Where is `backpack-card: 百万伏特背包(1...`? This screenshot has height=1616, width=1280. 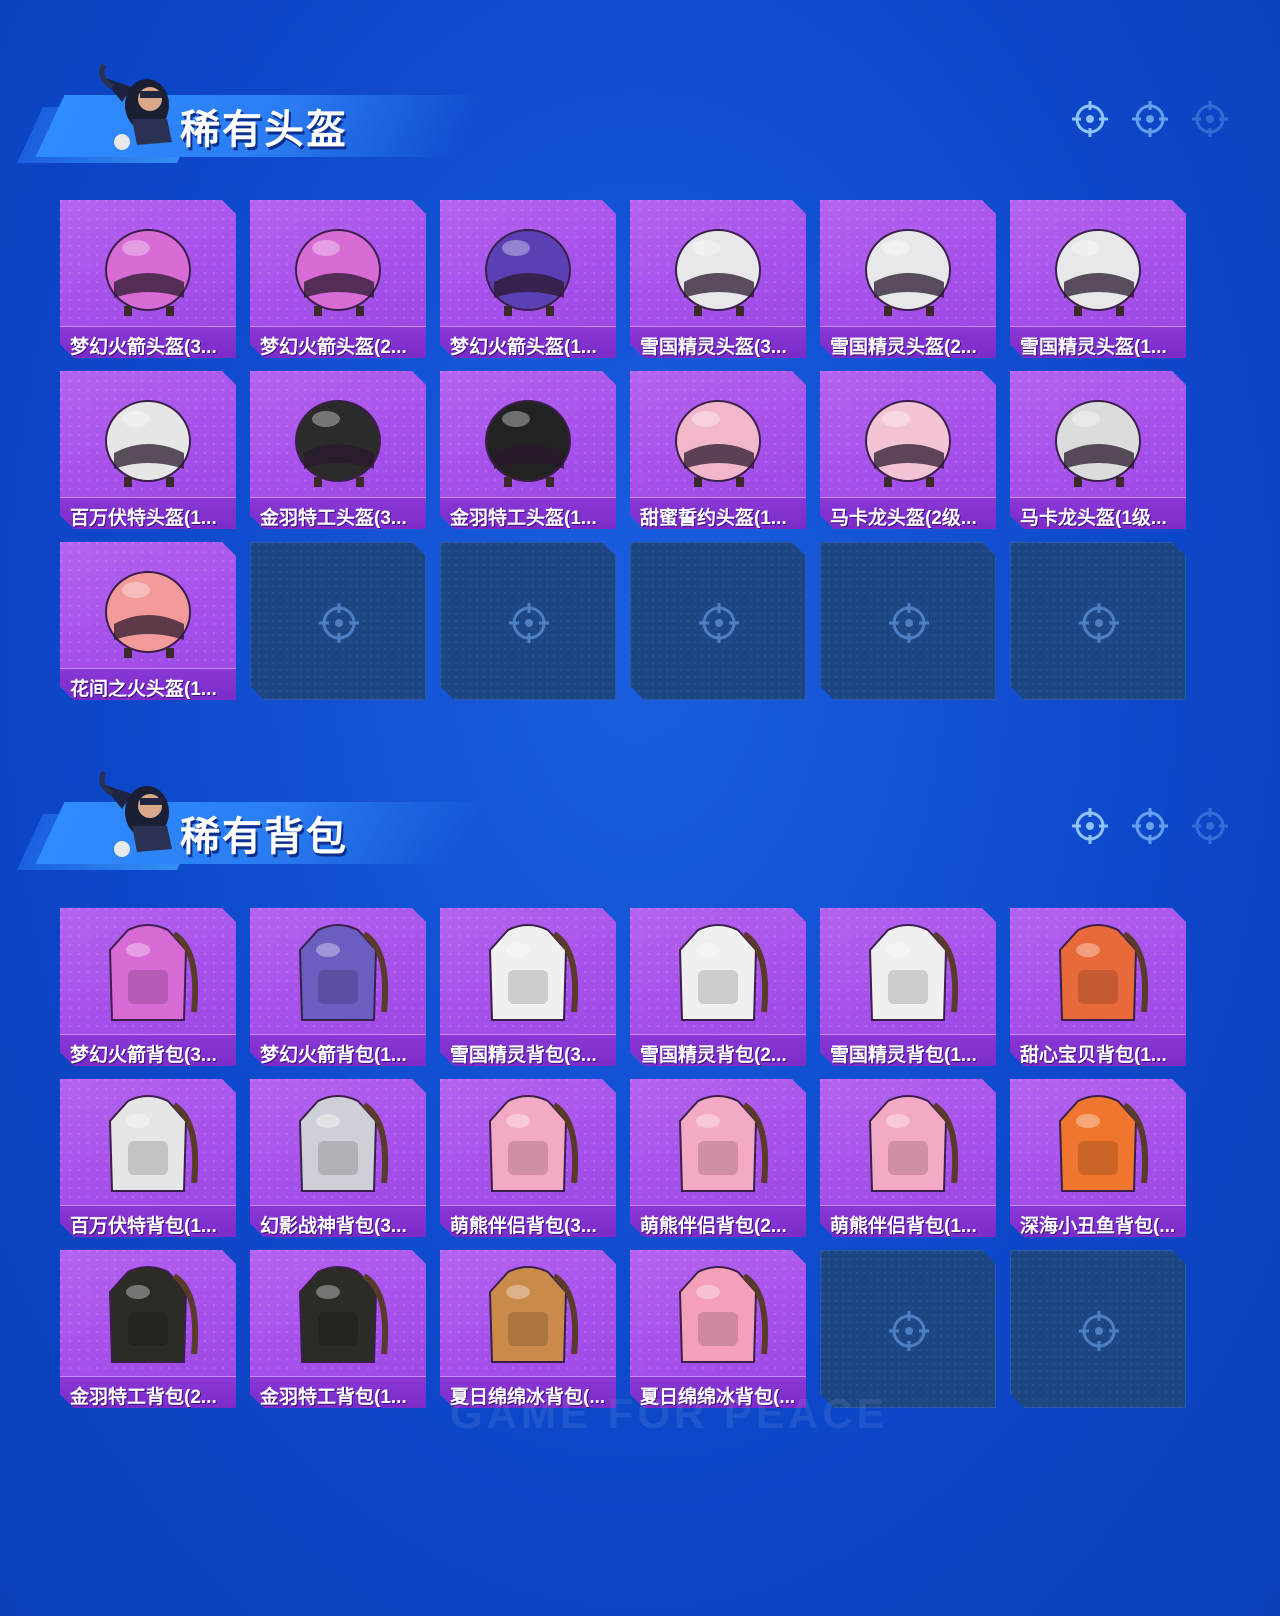 backpack-card: 百万伏特背包(1... is located at coordinates (148, 1158).